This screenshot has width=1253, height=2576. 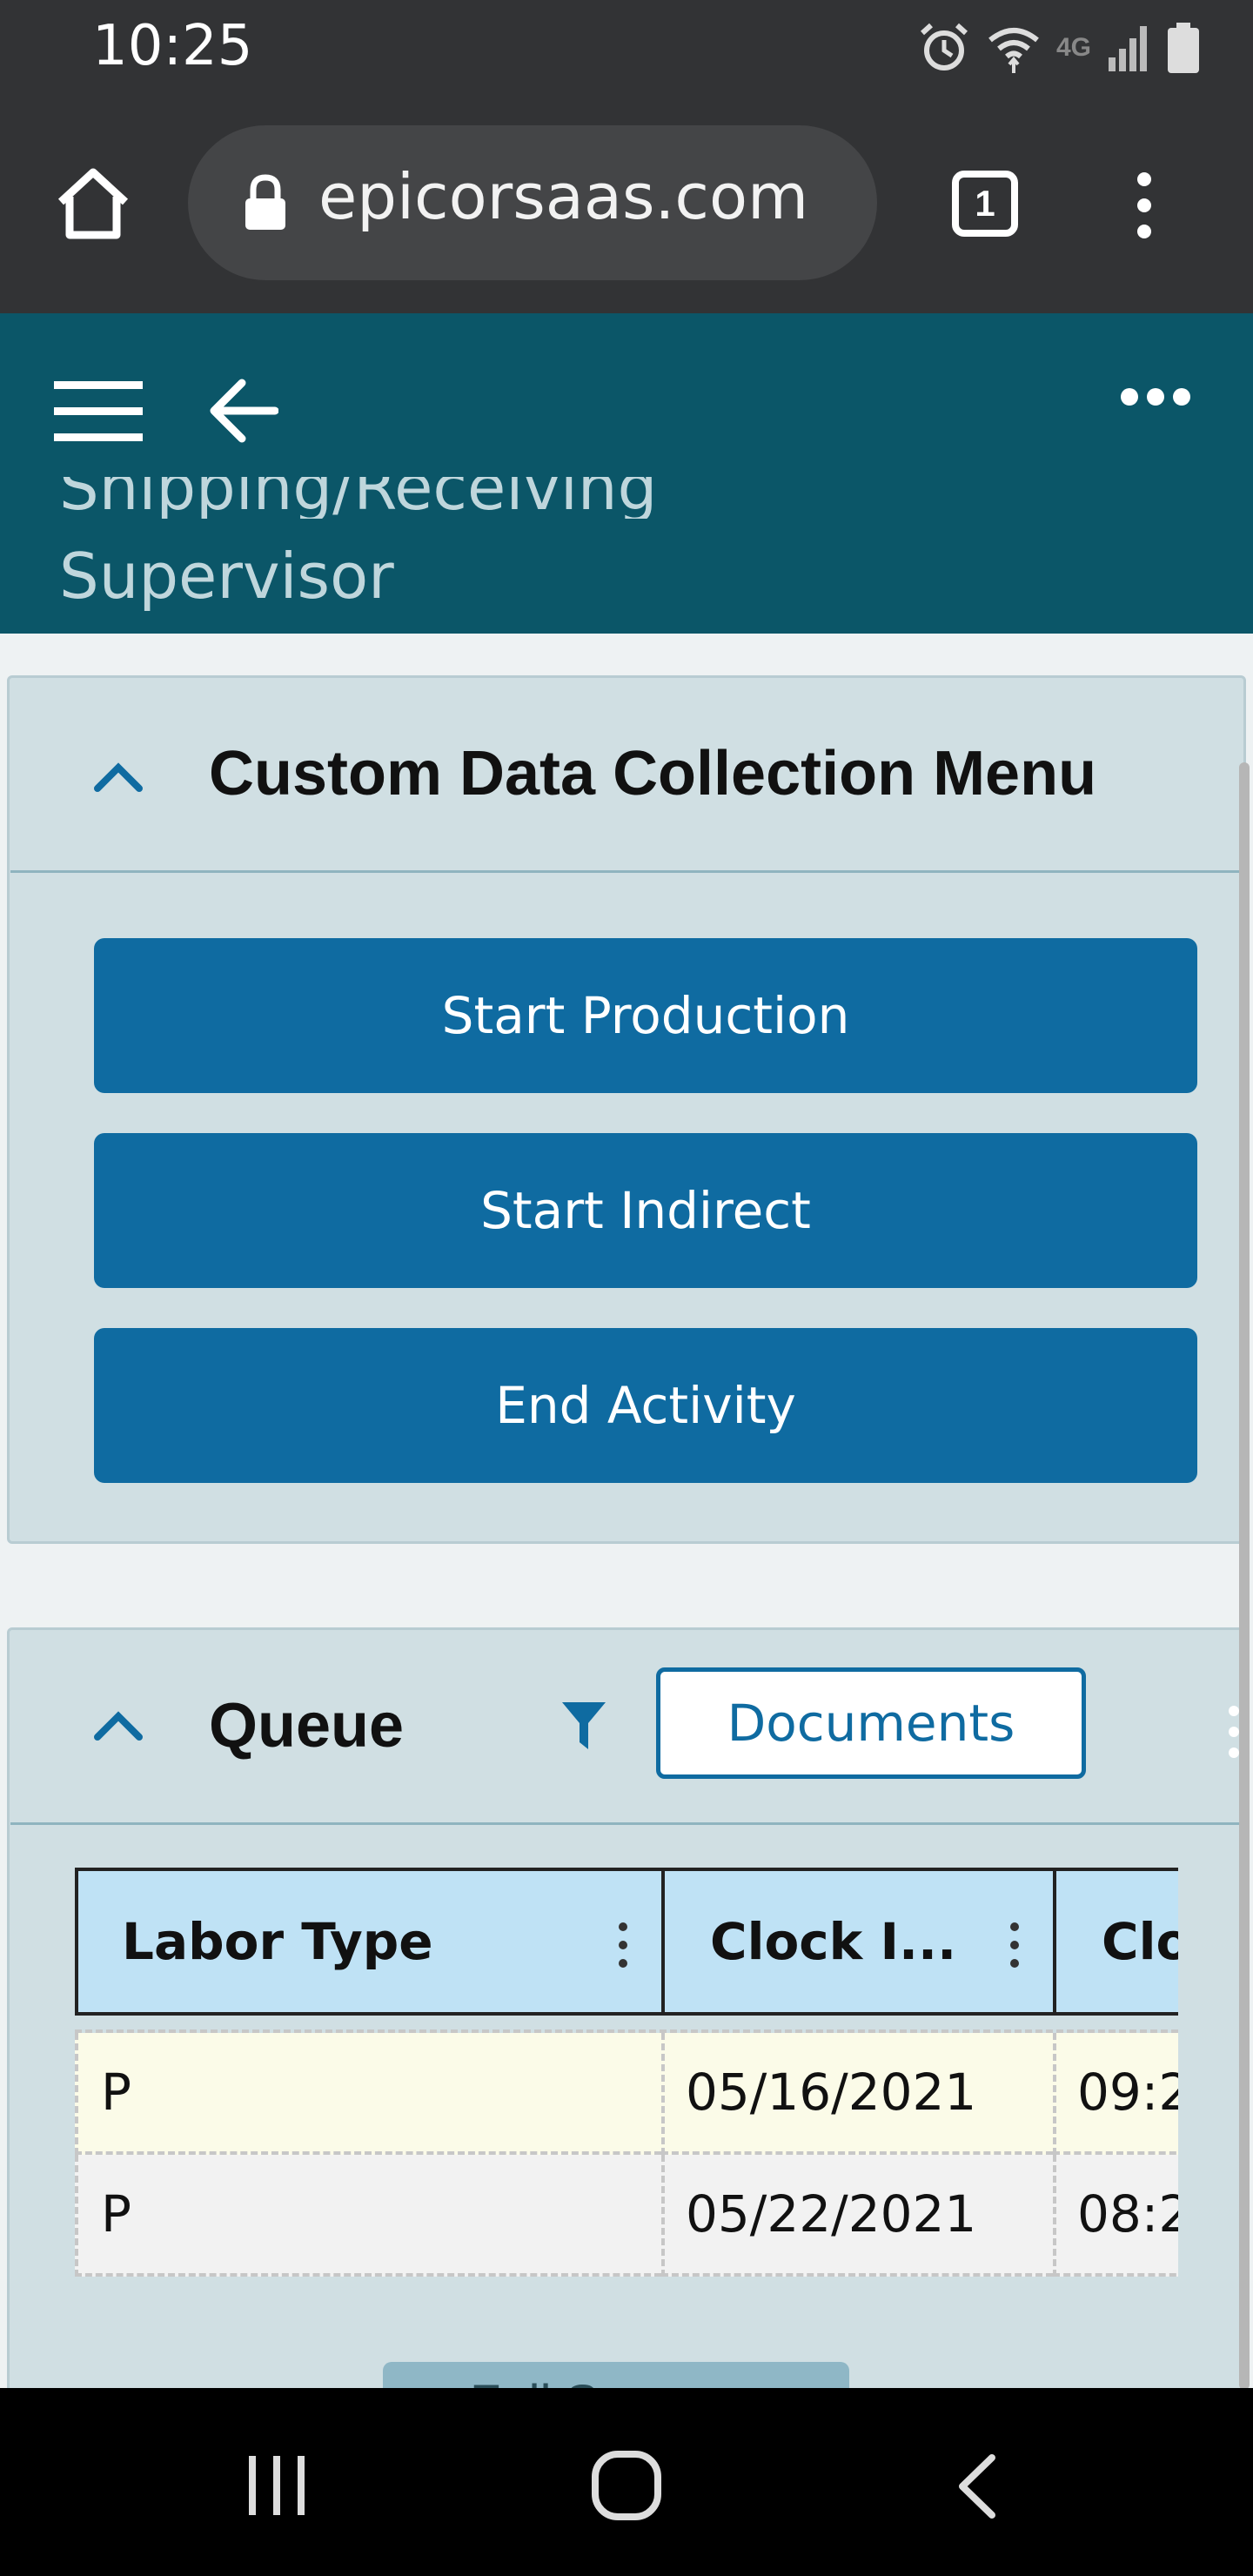 I want to click on battery-icon, so click(x=1183, y=48).